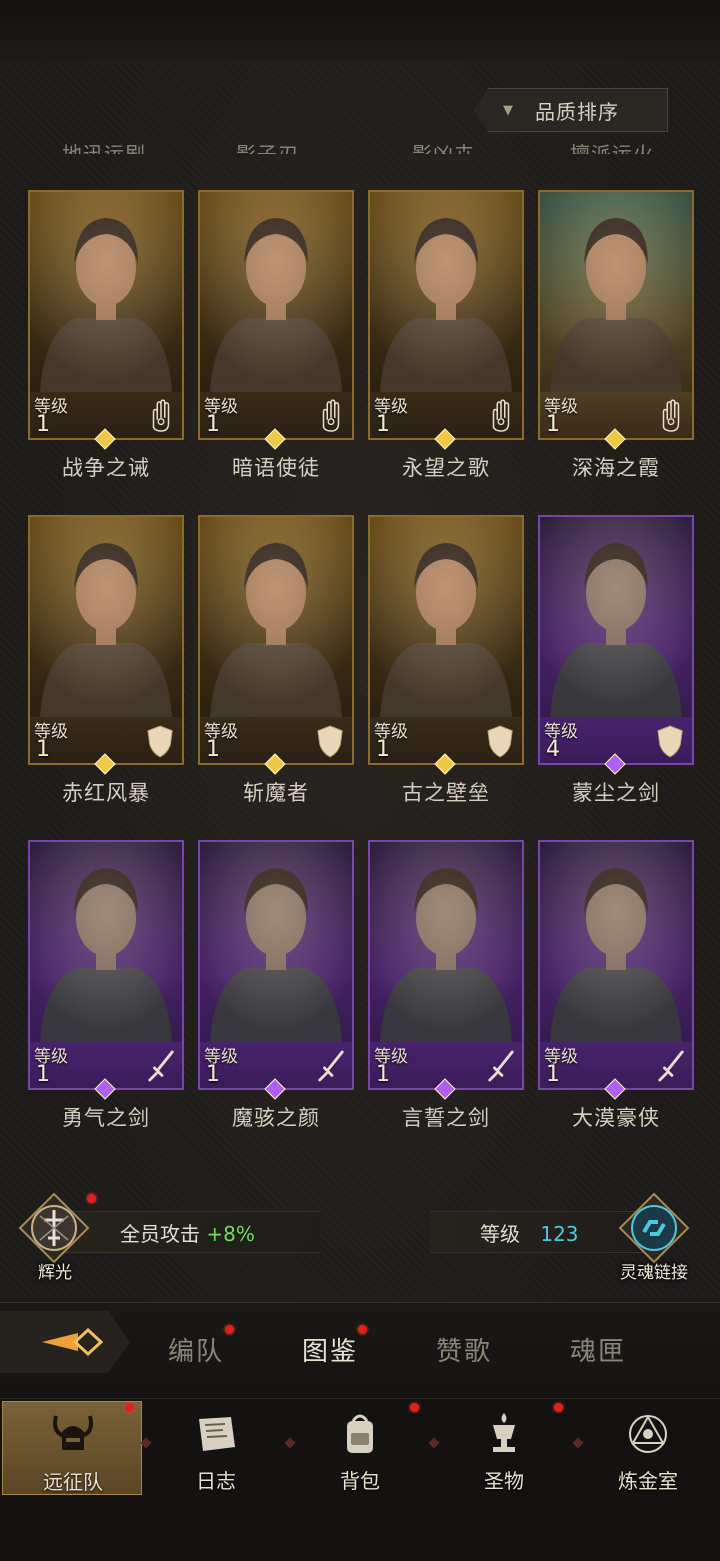  What do you see at coordinates (529, 1232) in the screenshot?
I see `soul-level: 等级 123` at bounding box center [529, 1232].